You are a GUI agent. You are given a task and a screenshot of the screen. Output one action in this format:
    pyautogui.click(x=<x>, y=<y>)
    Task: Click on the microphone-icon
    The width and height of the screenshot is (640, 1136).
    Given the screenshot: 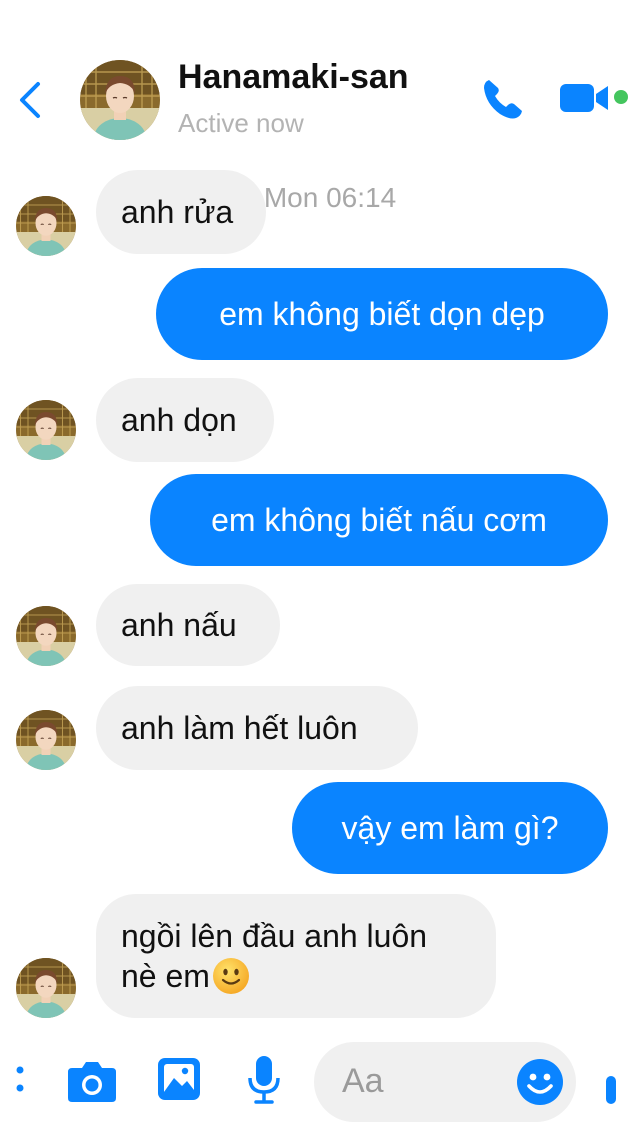 What is the action you would take?
    pyautogui.click(x=264, y=1080)
    